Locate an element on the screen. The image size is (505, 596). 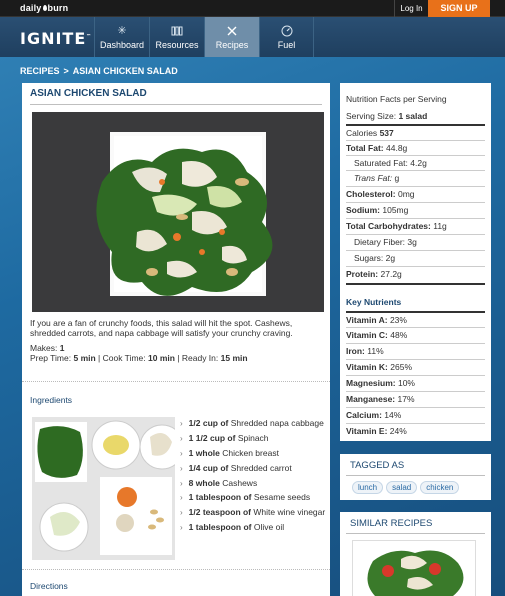
nutrient-label: Manganese: is located at coordinates (371, 399).